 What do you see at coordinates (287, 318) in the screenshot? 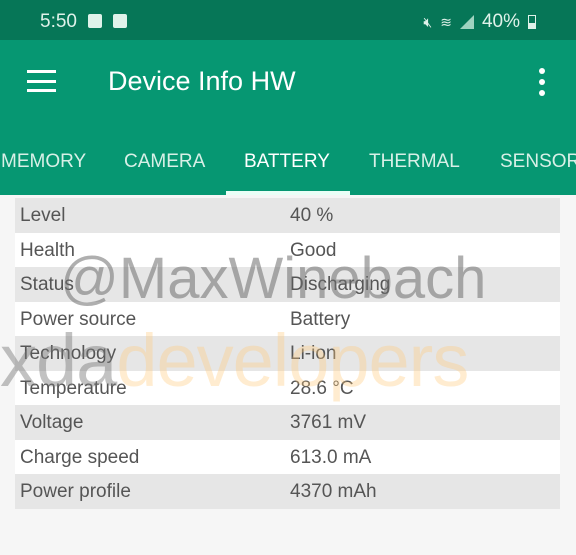
I see `list-item: Power source Battery` at bounding box center [287, 318].